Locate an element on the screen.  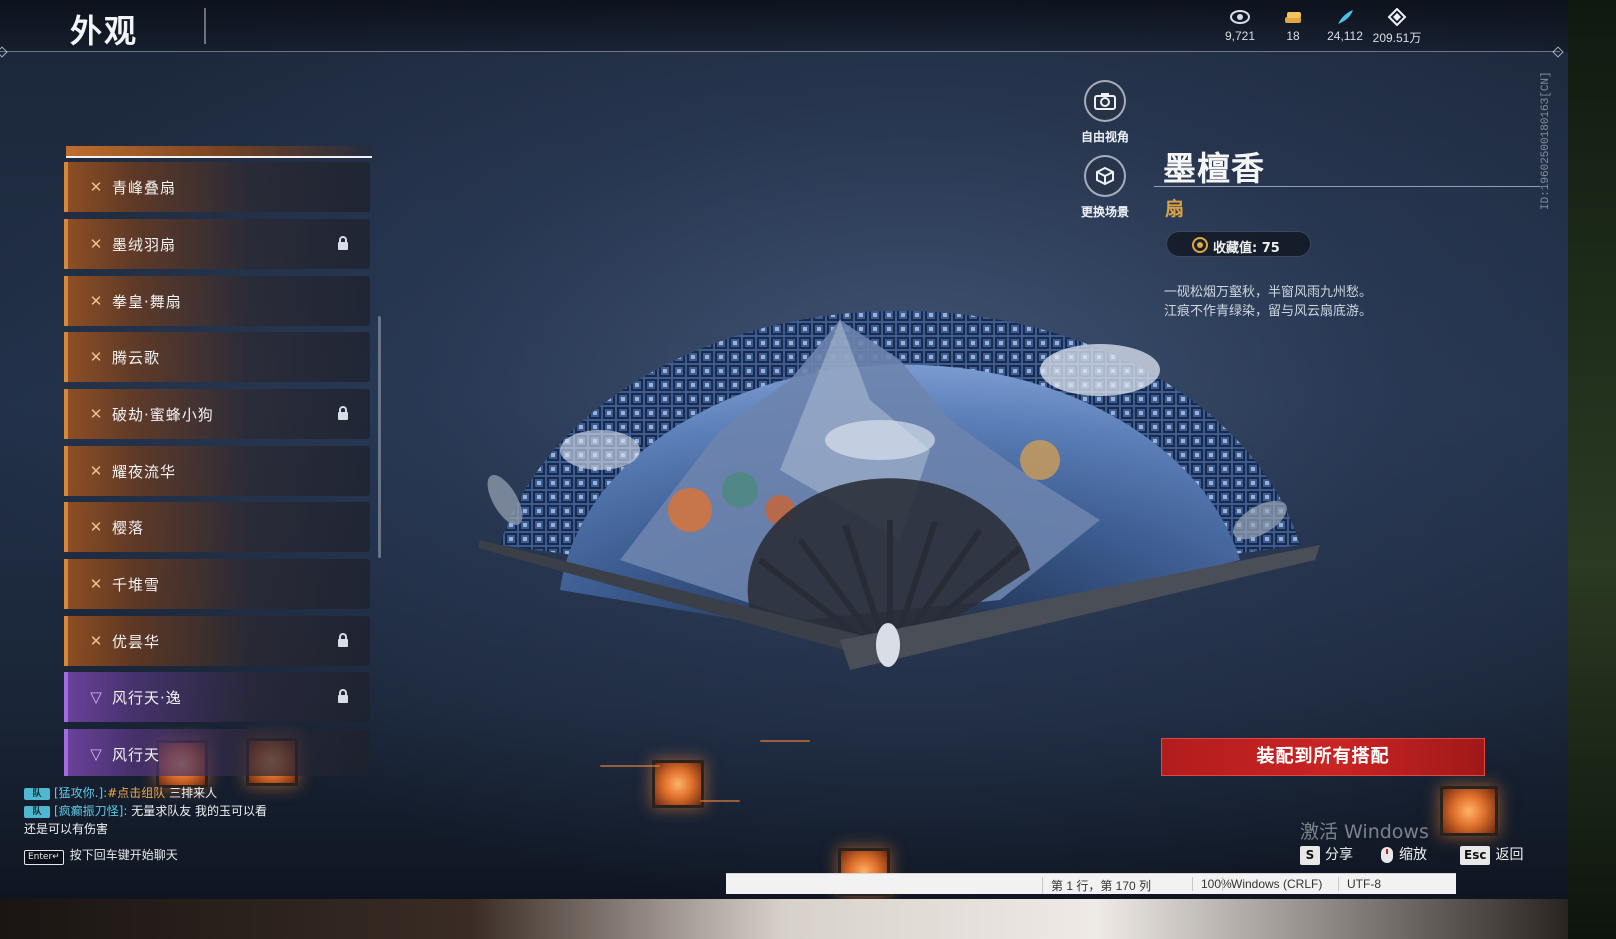
status-cursor-position: 第 1 行，第 170 列 is located at coordinates (1096, 885).